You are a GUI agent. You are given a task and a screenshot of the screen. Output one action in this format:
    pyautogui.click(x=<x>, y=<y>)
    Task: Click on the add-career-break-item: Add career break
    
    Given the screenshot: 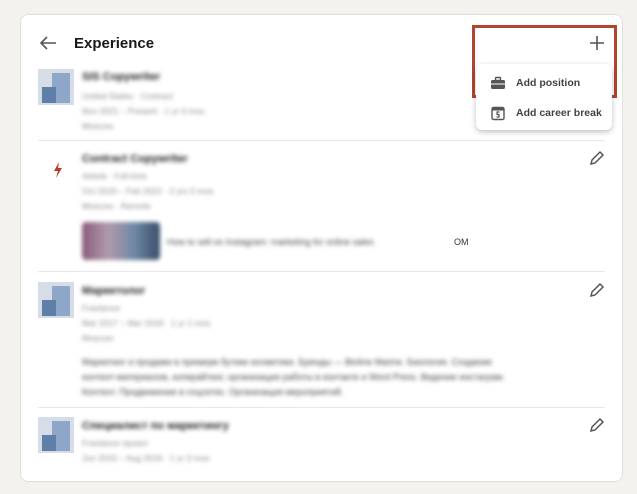 What is the action you would take?
    pyautogui.click(x=544, y=113)
    